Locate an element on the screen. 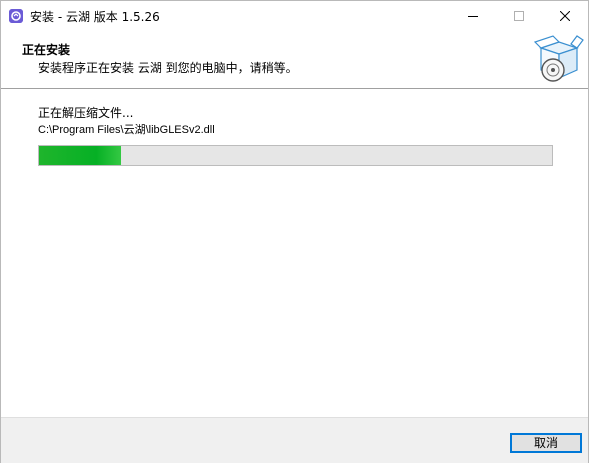 The image size is (589, 463). progress-fill is located at coordinates (80, 155).